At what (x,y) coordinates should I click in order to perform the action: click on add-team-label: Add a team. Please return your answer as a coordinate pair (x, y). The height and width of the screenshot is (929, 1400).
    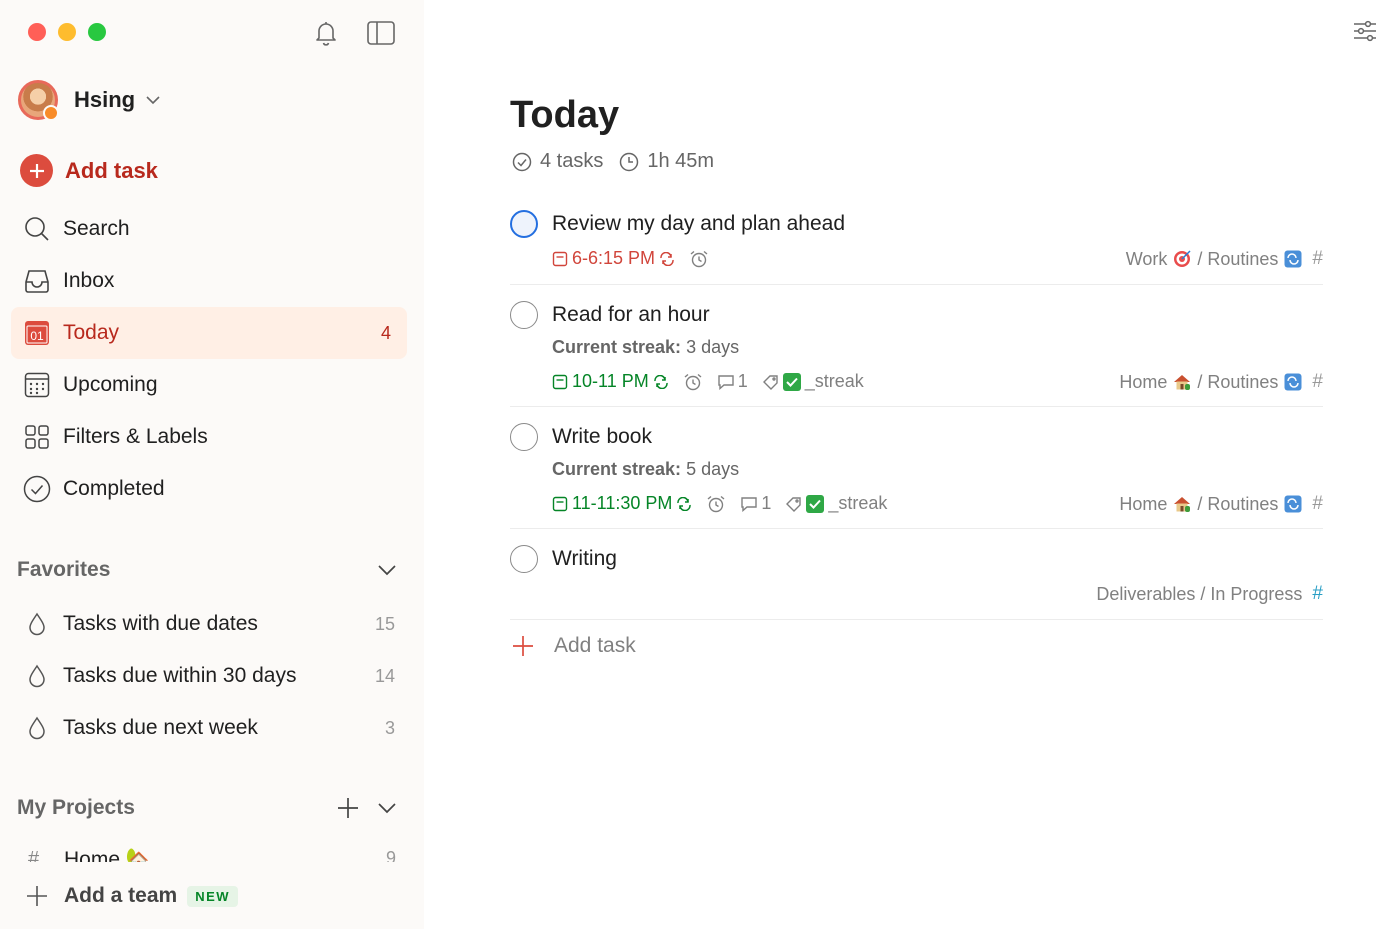
    Looking at the image, I should click on (121, 895).